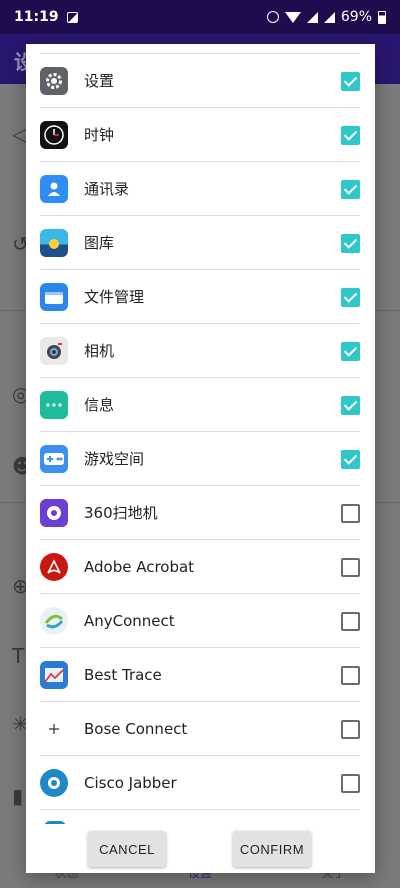 Image resolution: width=400 pixels, height=888 pixels. Describe the element at coordinates (356, 17) in the screenshot. I see `battery-percent: 69%` at that location.